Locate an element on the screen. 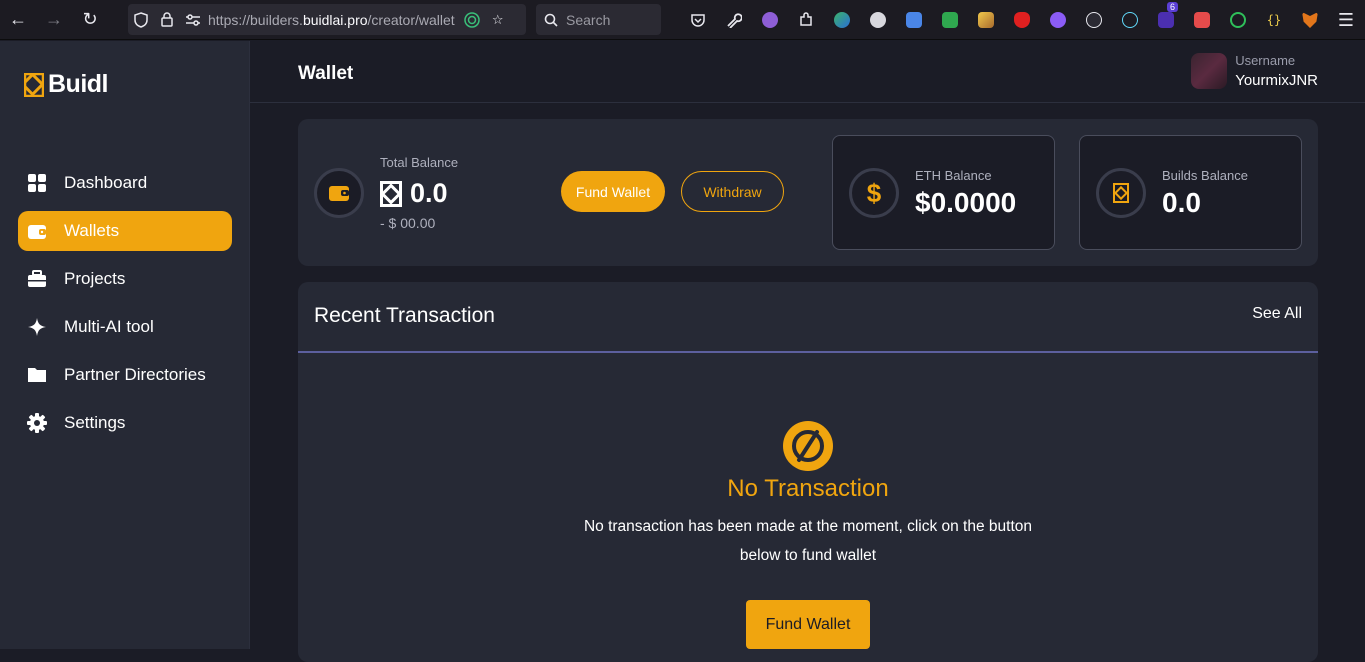  search-icon is located at coordinates (551, 20).